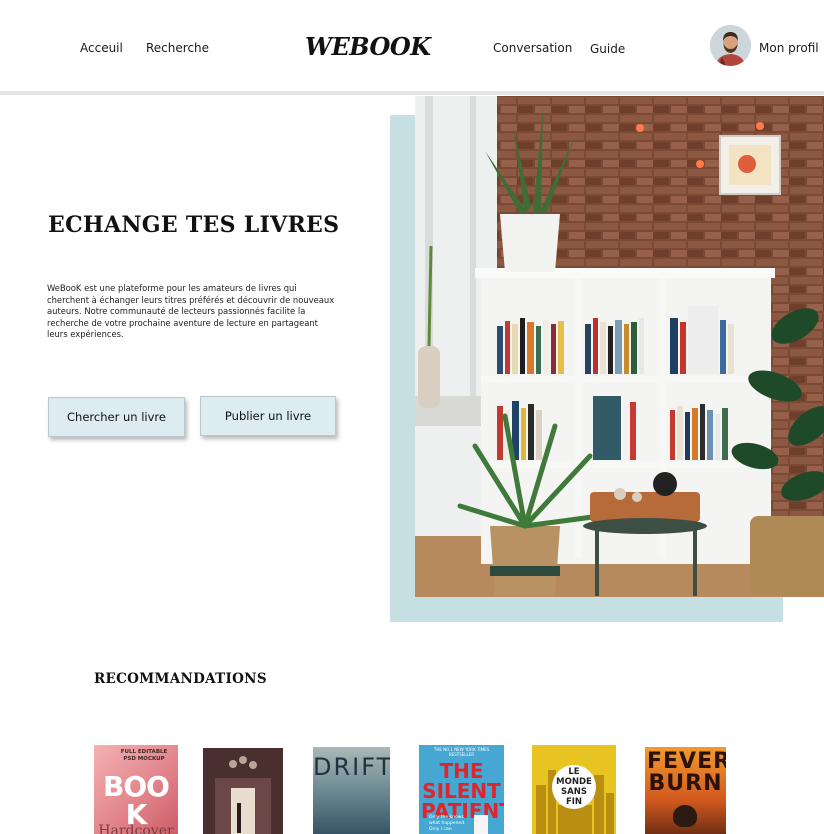 This screenshot has height=834, width=824. What do you see at coordinates (268, 416) in the screenshot?
I see `publish-book-button: Publier un livre` at bounding box center [268, 416].